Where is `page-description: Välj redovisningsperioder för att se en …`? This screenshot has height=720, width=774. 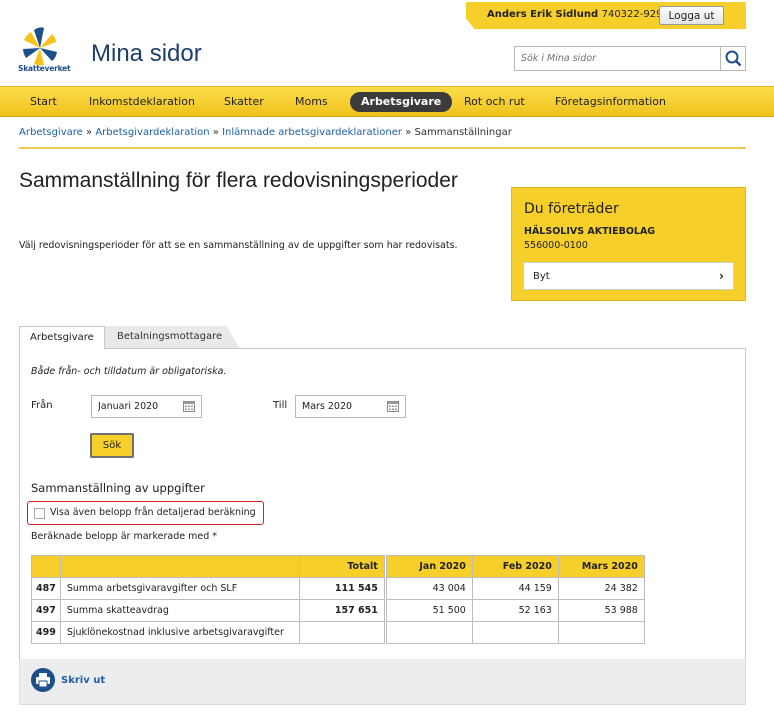 page-description: Välj redovisningsperioder för att se en … is located at coordinates (238, 245).